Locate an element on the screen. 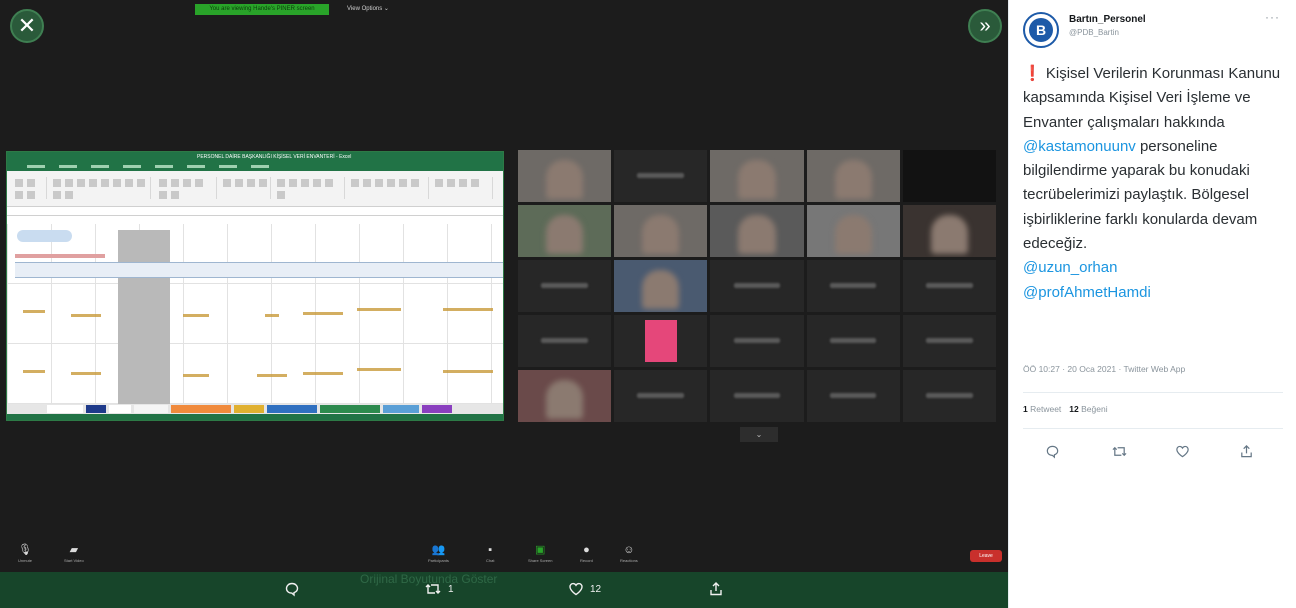  share-screen-icon: ▣ is located at coordinates (540, 550).